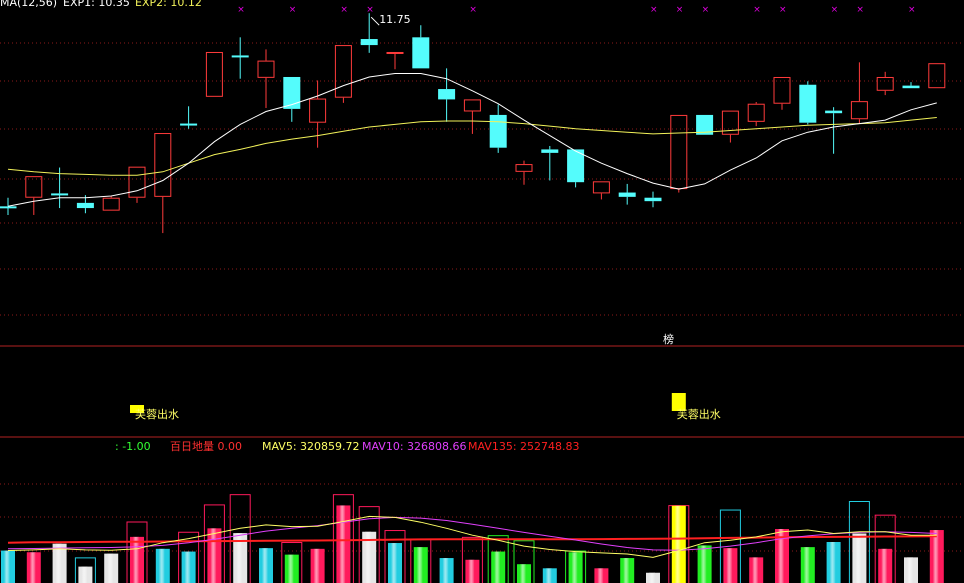 This screenshot has height=583, width=964. I want to click on top-markers: × × × × × × × × × × × × ×, so click(576, 10).